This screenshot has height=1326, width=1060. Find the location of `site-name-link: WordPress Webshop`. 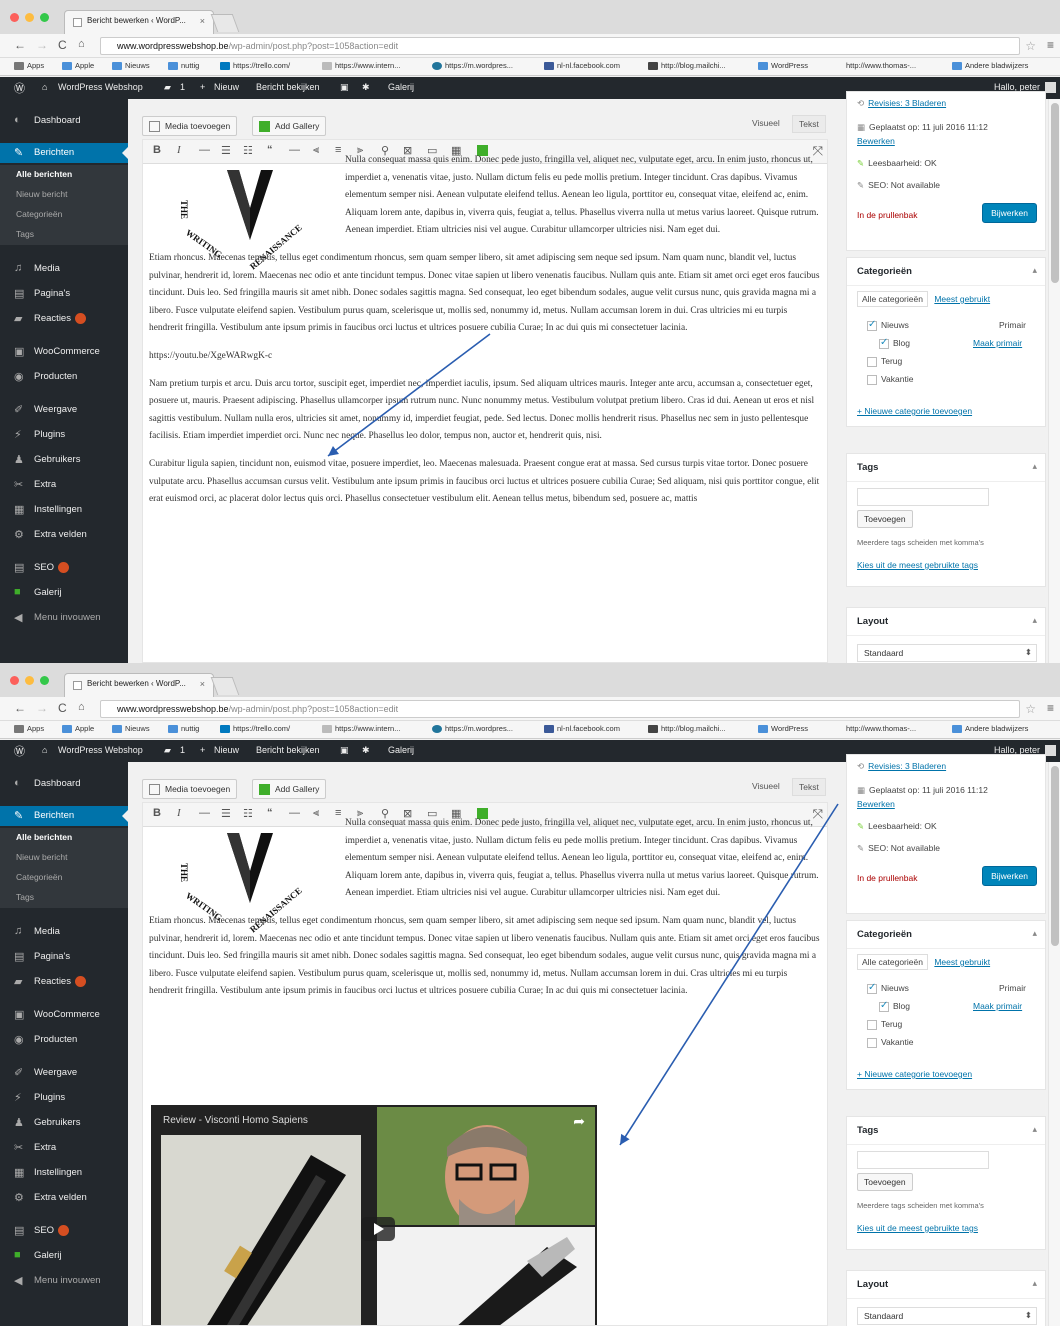

site-name-link: WordPress Webshop is located at coordinates (100, 87).